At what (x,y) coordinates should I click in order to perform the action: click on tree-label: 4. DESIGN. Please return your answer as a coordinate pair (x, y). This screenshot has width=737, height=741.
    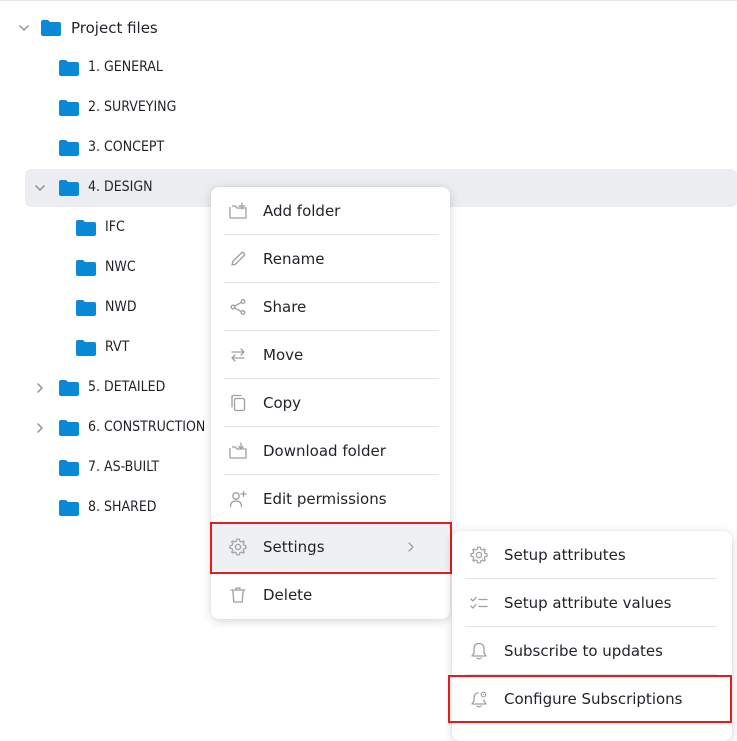
    Looking at the image, I should click on (120, 187).